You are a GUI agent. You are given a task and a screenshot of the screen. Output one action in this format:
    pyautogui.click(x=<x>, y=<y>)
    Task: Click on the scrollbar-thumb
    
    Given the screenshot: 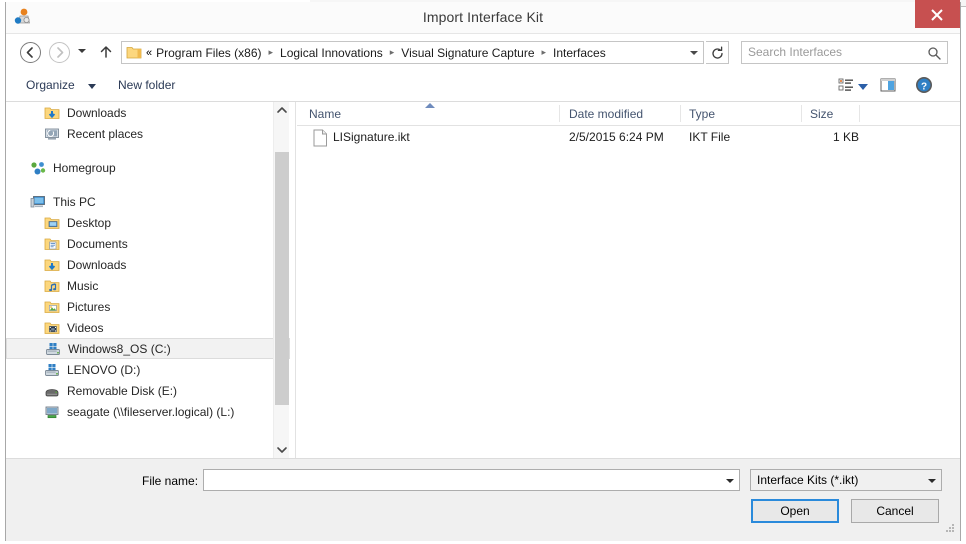 What is the action you would take?
    pyautogui.click(x=282, y=278)
    